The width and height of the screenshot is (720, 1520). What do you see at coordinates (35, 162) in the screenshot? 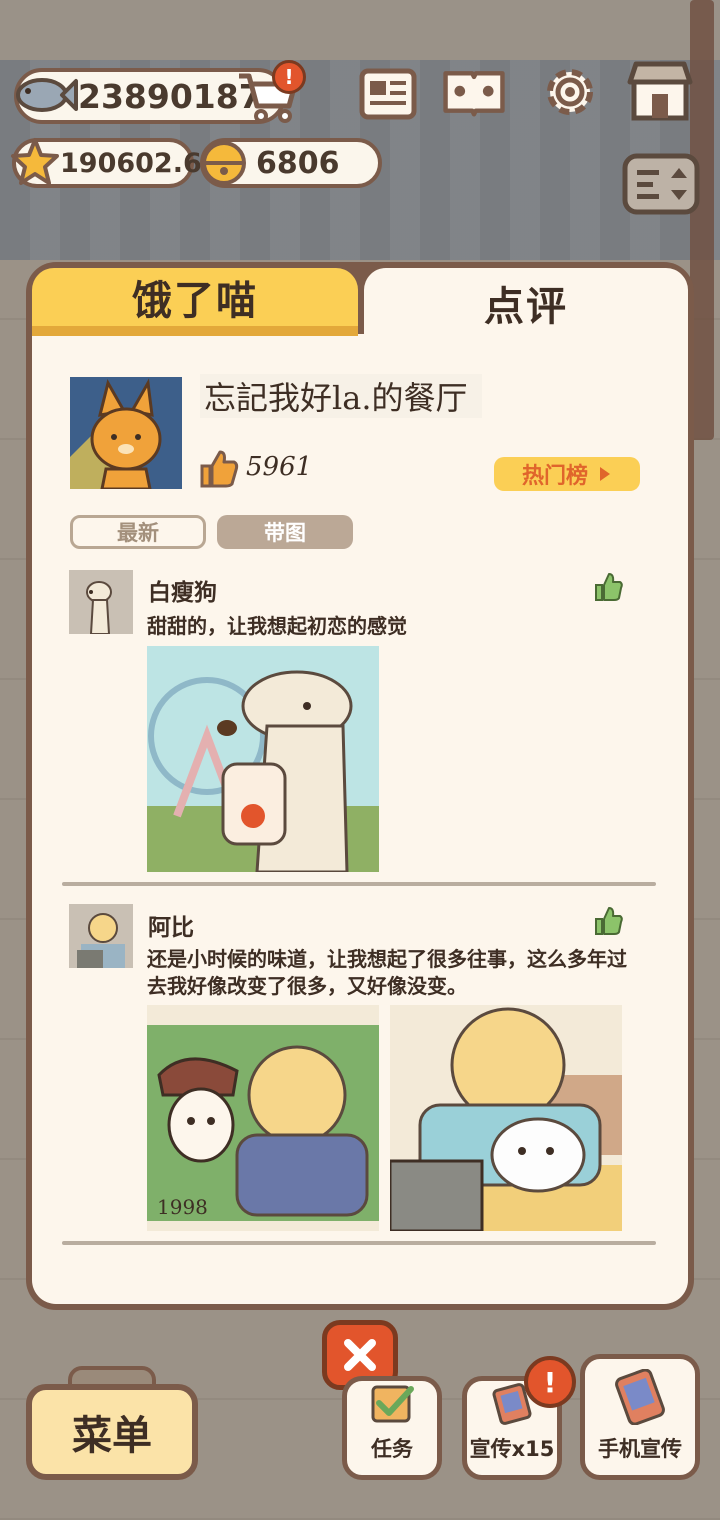
I see `star-icon` at bounding box center [35, 162].